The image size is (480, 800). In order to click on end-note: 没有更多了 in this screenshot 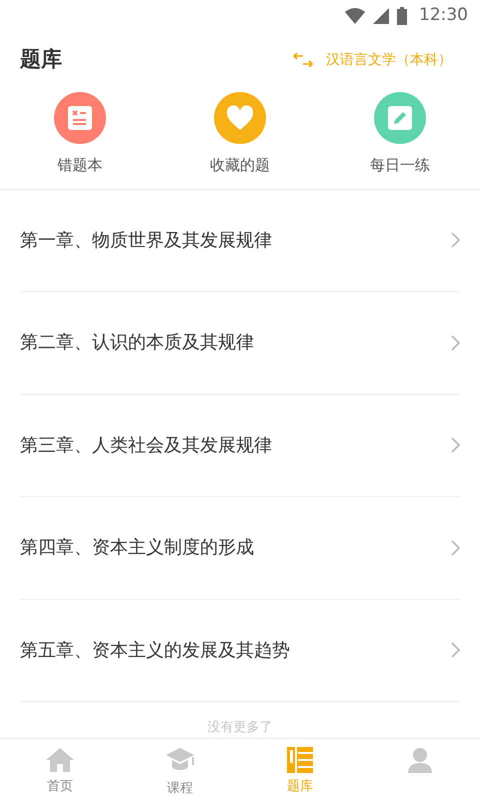, I will do `click(240, 727)`.